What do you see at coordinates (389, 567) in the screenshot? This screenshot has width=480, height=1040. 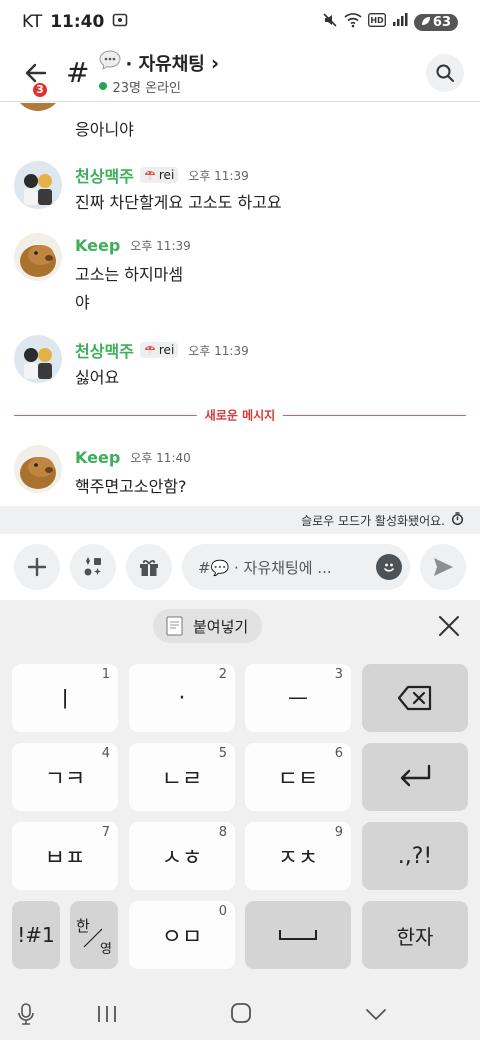 I see `emoji-button` at bounding box center [389, 567].